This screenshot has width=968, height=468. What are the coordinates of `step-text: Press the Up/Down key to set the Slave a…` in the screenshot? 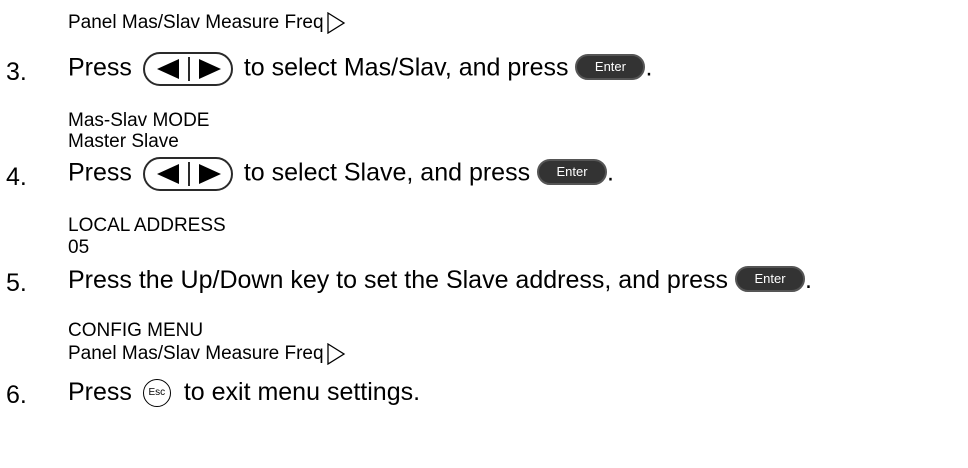 It's located at (398, 280).